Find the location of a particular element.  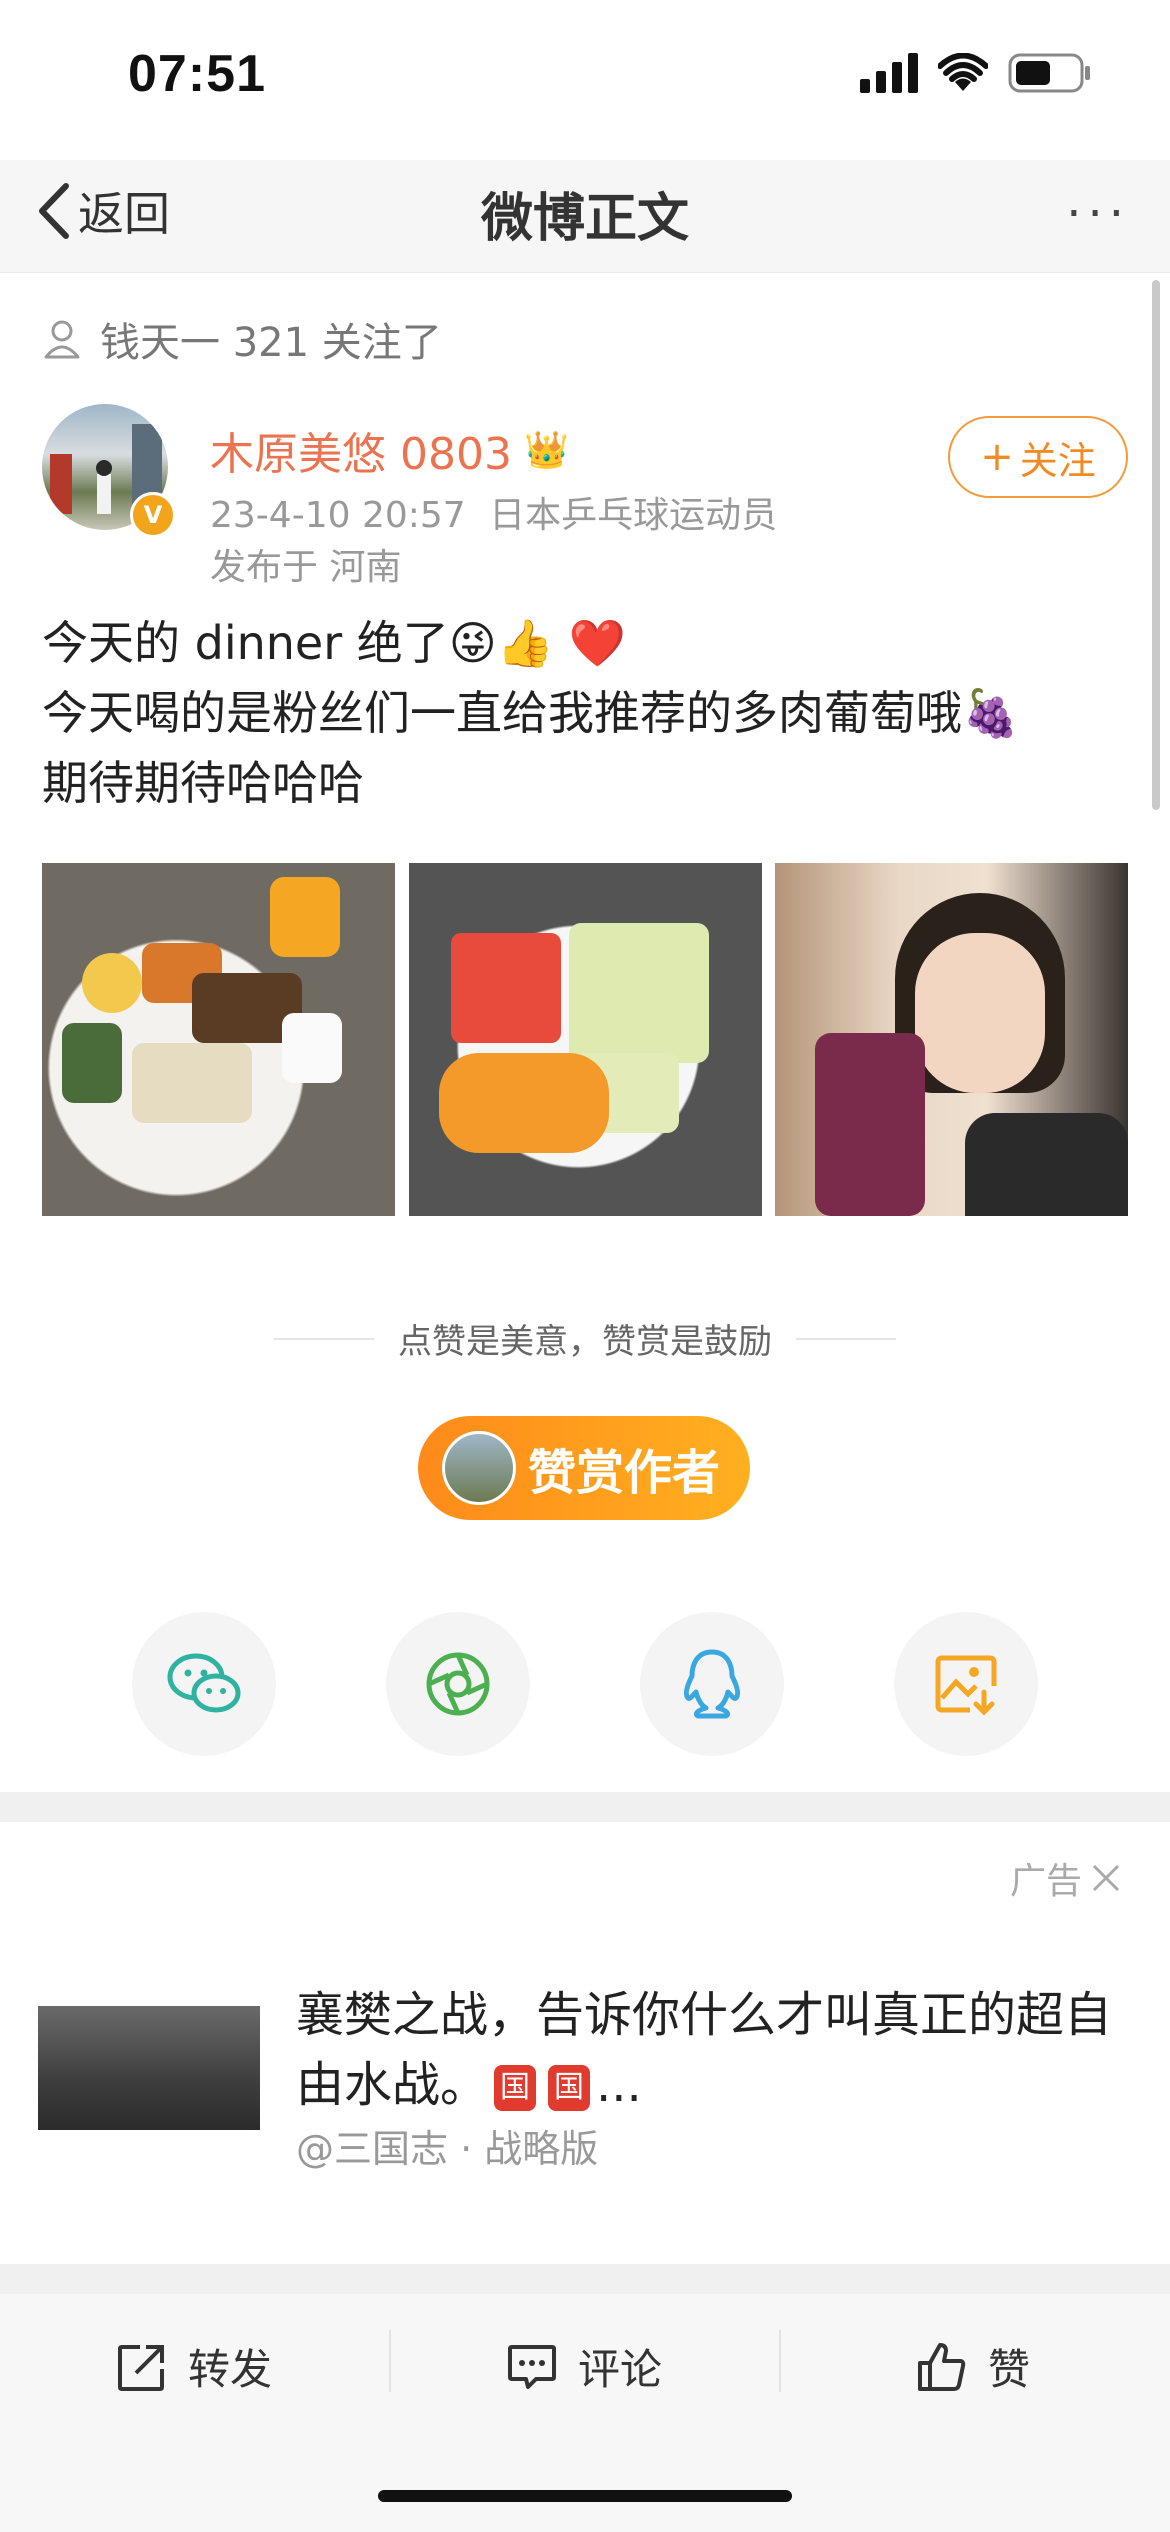

author-bio: 日本乒乓球运动员 is located at coordinates (633, 515).